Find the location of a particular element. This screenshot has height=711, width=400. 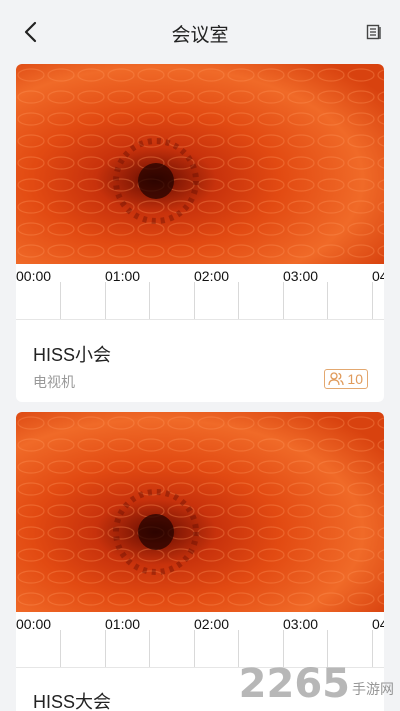

top-bar: 会议室 is located at coordinates (200, 32).